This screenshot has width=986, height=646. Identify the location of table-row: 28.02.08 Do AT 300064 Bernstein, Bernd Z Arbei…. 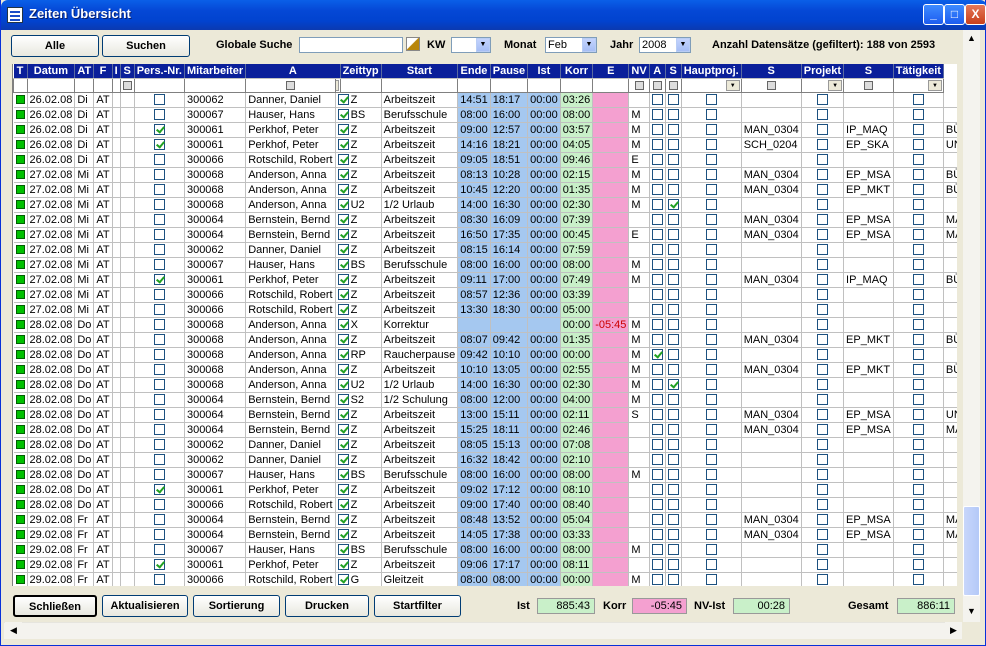
(485, 430).